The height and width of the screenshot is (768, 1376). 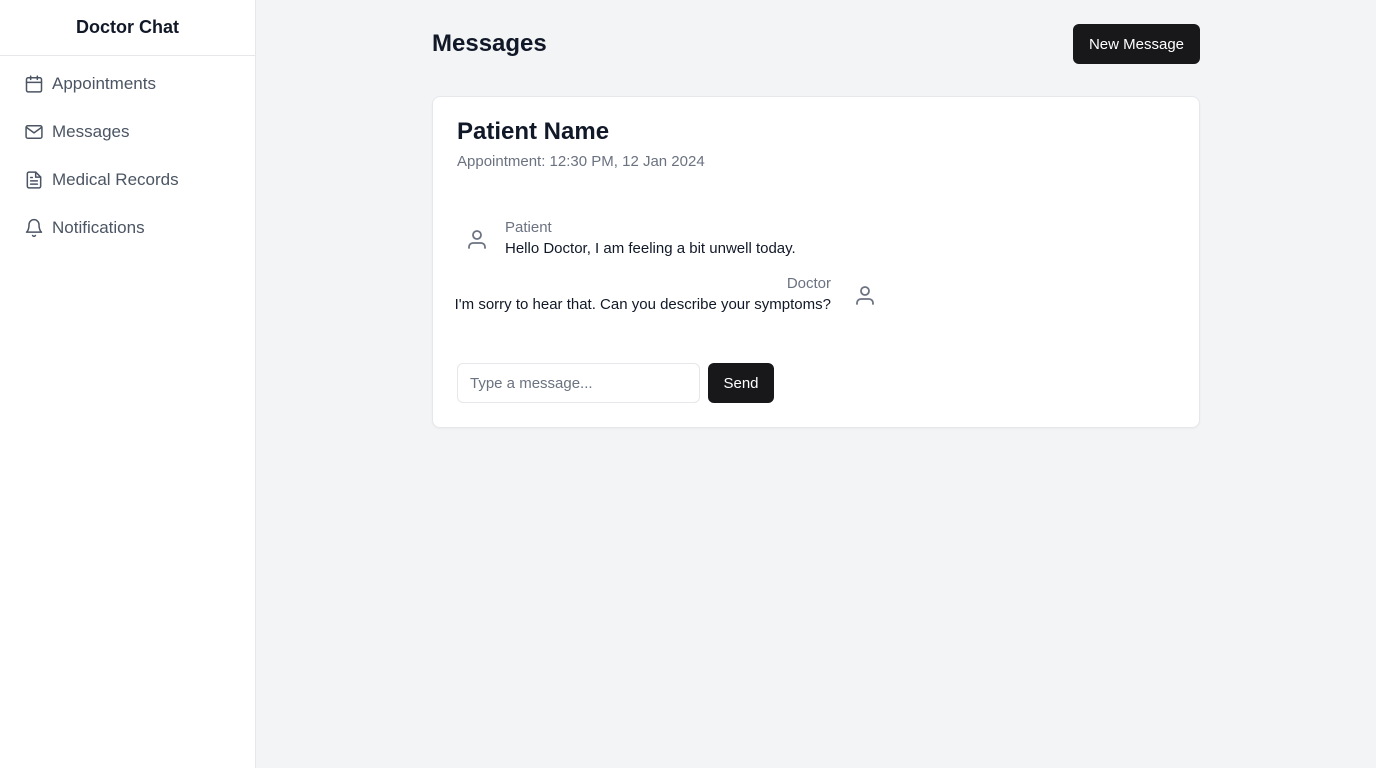 What do you see at coordinates (34, 84) in the screenshot?
I see `calendar-icon` at bounding box center [34, 84].